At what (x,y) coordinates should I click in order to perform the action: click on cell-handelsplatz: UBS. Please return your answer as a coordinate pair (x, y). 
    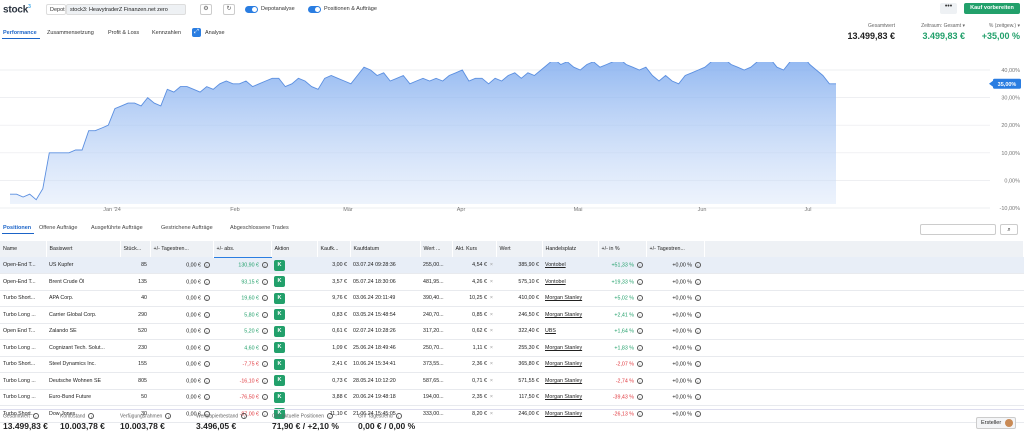
    Looking at the image, I should click on (570, 331).